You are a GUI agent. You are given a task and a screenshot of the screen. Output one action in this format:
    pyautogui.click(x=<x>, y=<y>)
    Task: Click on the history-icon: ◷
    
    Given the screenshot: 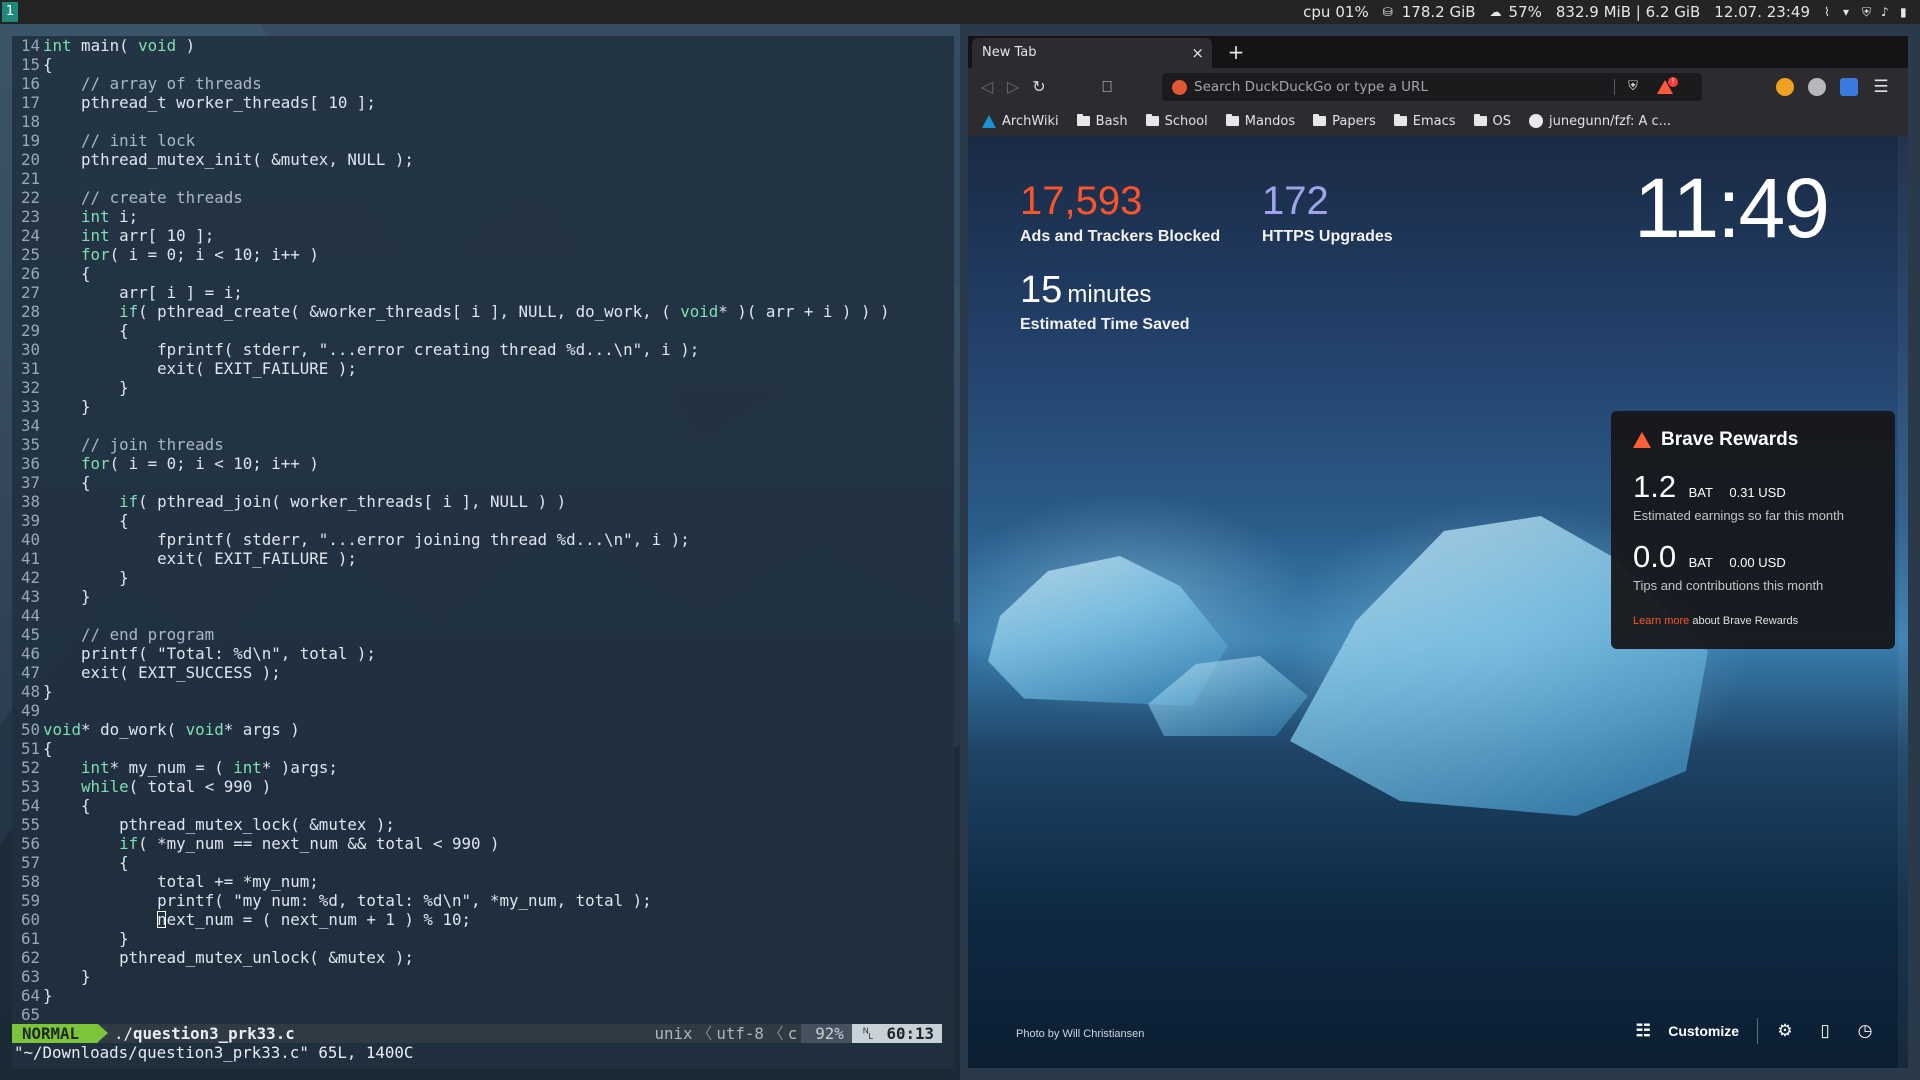 What is the action you would take?
    pyautogui.click(x=1865, y=1031)
    